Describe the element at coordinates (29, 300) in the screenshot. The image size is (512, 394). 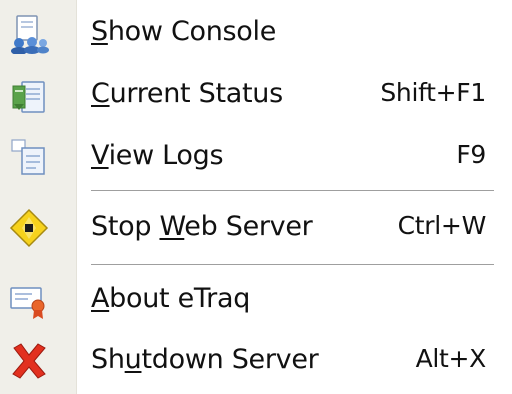
I see `about-certificate-icon` at that location.